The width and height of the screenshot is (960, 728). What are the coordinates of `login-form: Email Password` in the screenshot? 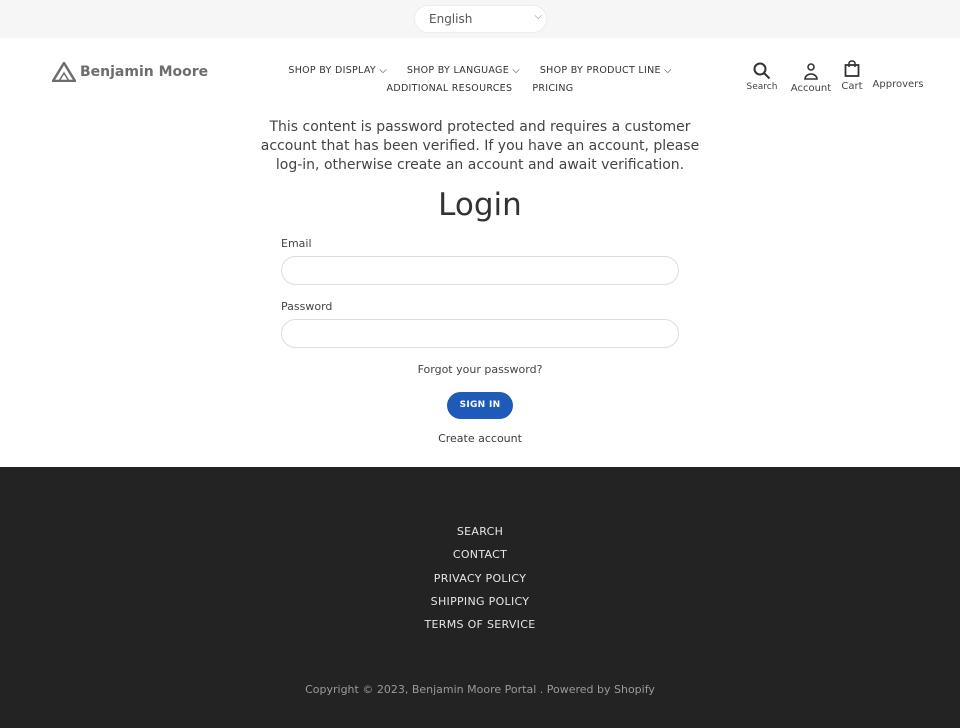 It's located at (480, 292).